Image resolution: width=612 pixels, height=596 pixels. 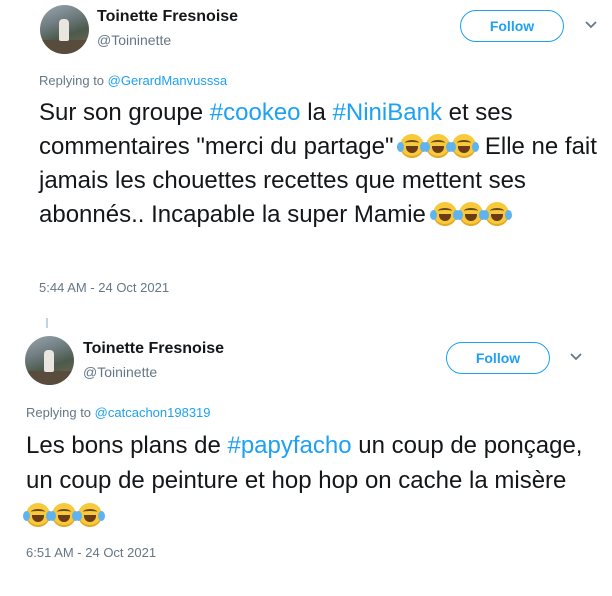 I want to click on tweet-text-part: Les bons plans de, so click(x=127, y=445).